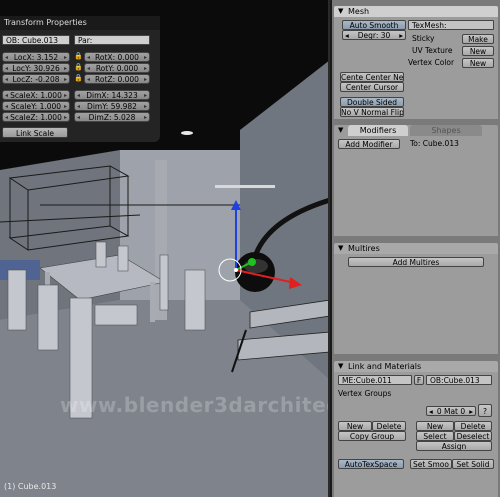 The height and width of the screenshot is (497, 500). Describe the element at coordinates (365, 393) in the screenshot. I see `vertex-groups-label: Vertex Groups` at that location.